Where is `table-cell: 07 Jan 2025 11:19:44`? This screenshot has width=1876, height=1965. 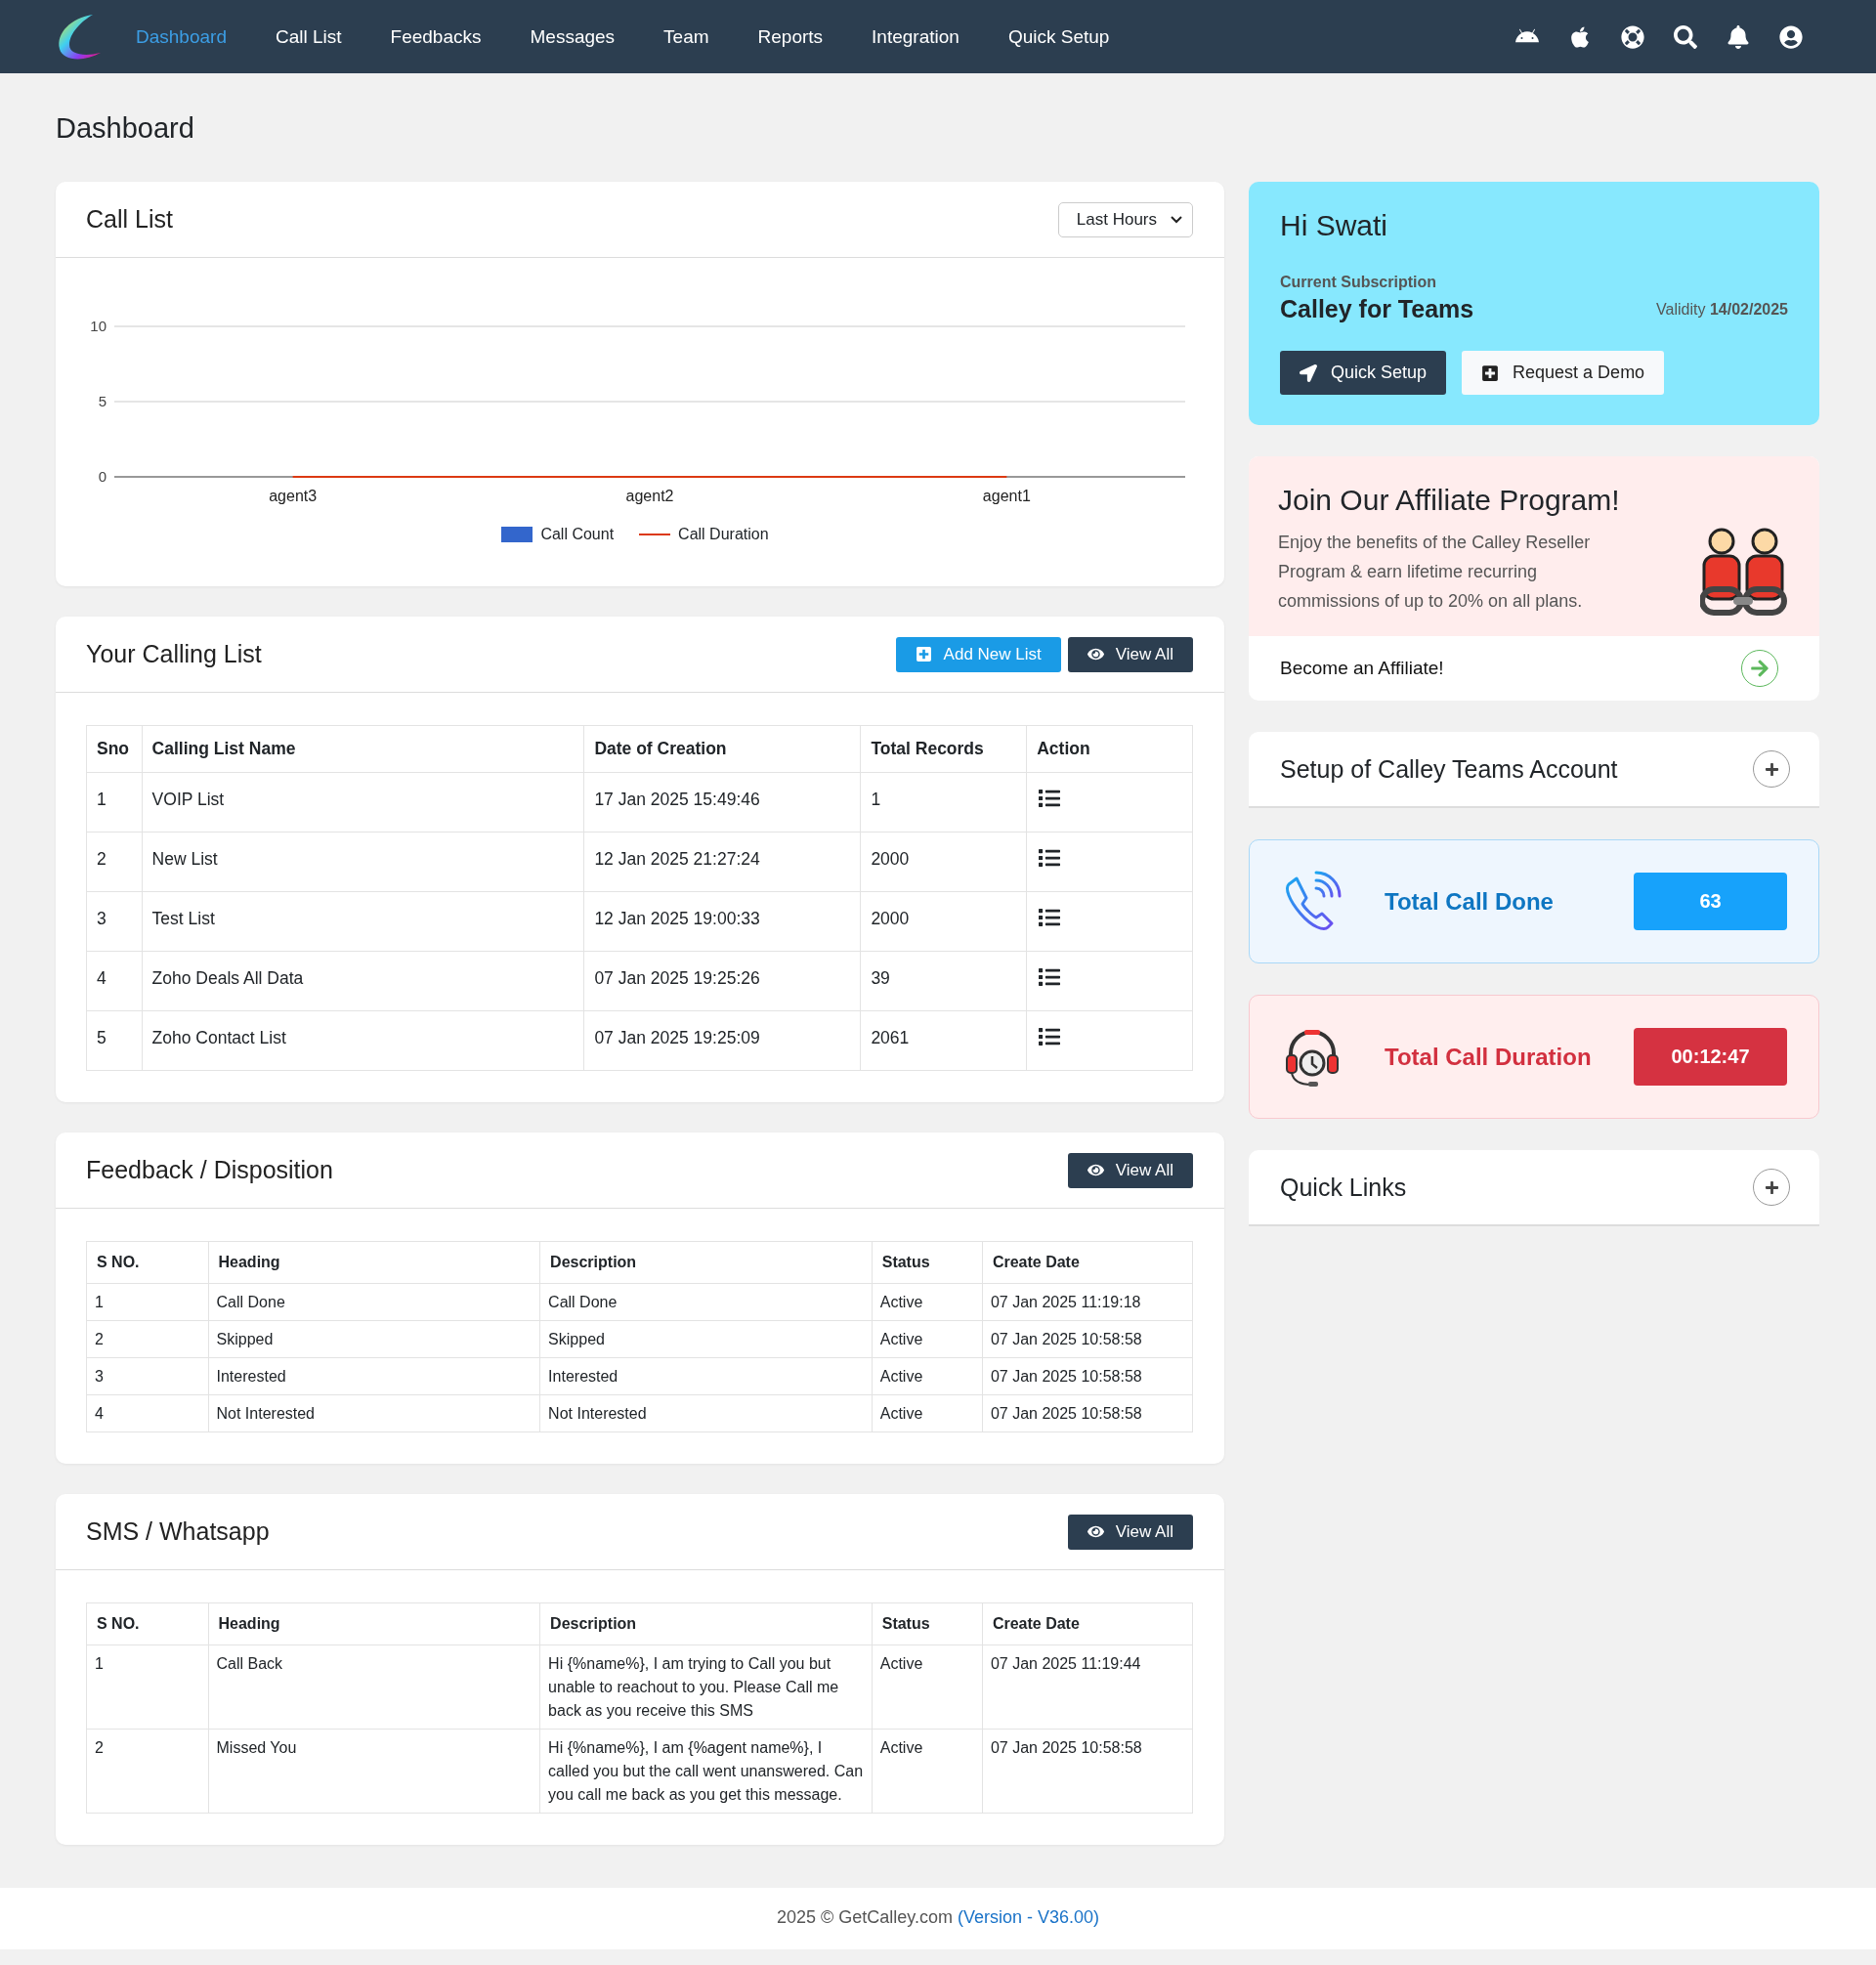
table-cell: 07 Jan 2025 11:19:44 is located at coordinates (1087, 1688).